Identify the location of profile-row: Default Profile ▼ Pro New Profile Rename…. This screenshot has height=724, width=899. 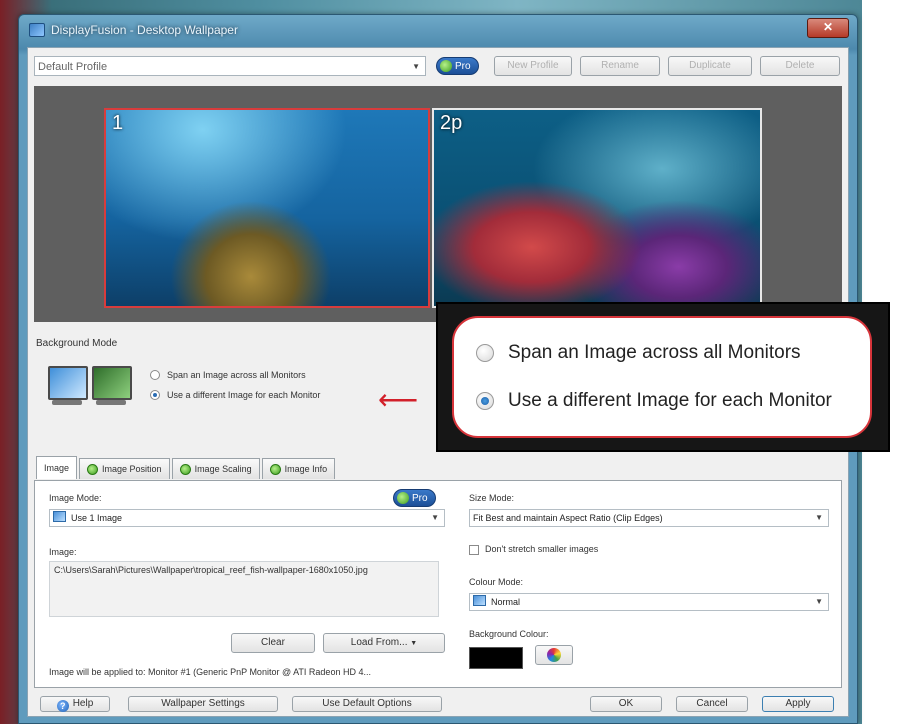
(438, 67).